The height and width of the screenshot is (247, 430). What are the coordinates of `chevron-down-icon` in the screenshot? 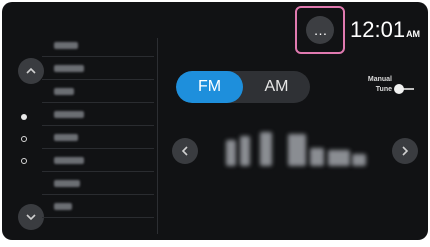 It's located at (31, 217).